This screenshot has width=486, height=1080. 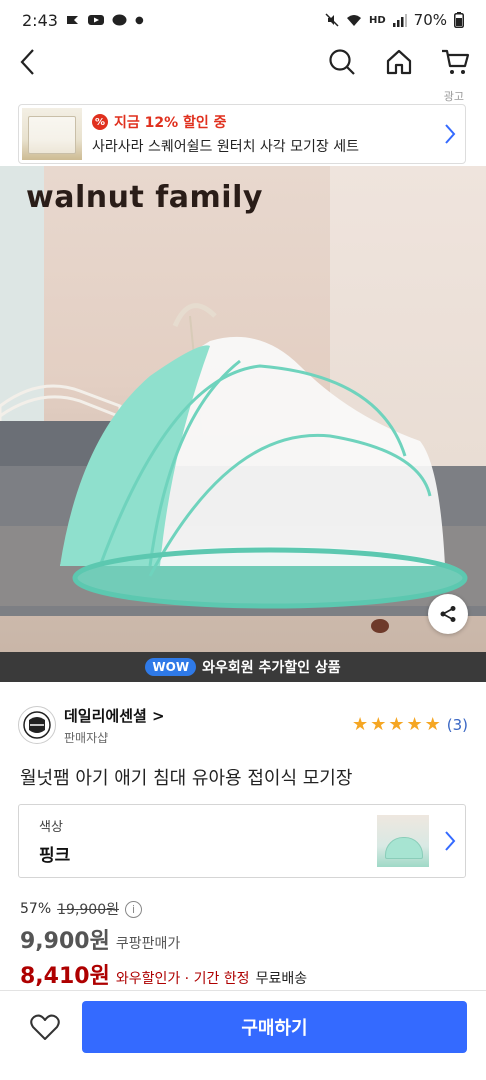 What do you see at coordinates (65, 976) in the screenshot?
I see `wow-price: 8,410원` at bounding box center [65, 976].